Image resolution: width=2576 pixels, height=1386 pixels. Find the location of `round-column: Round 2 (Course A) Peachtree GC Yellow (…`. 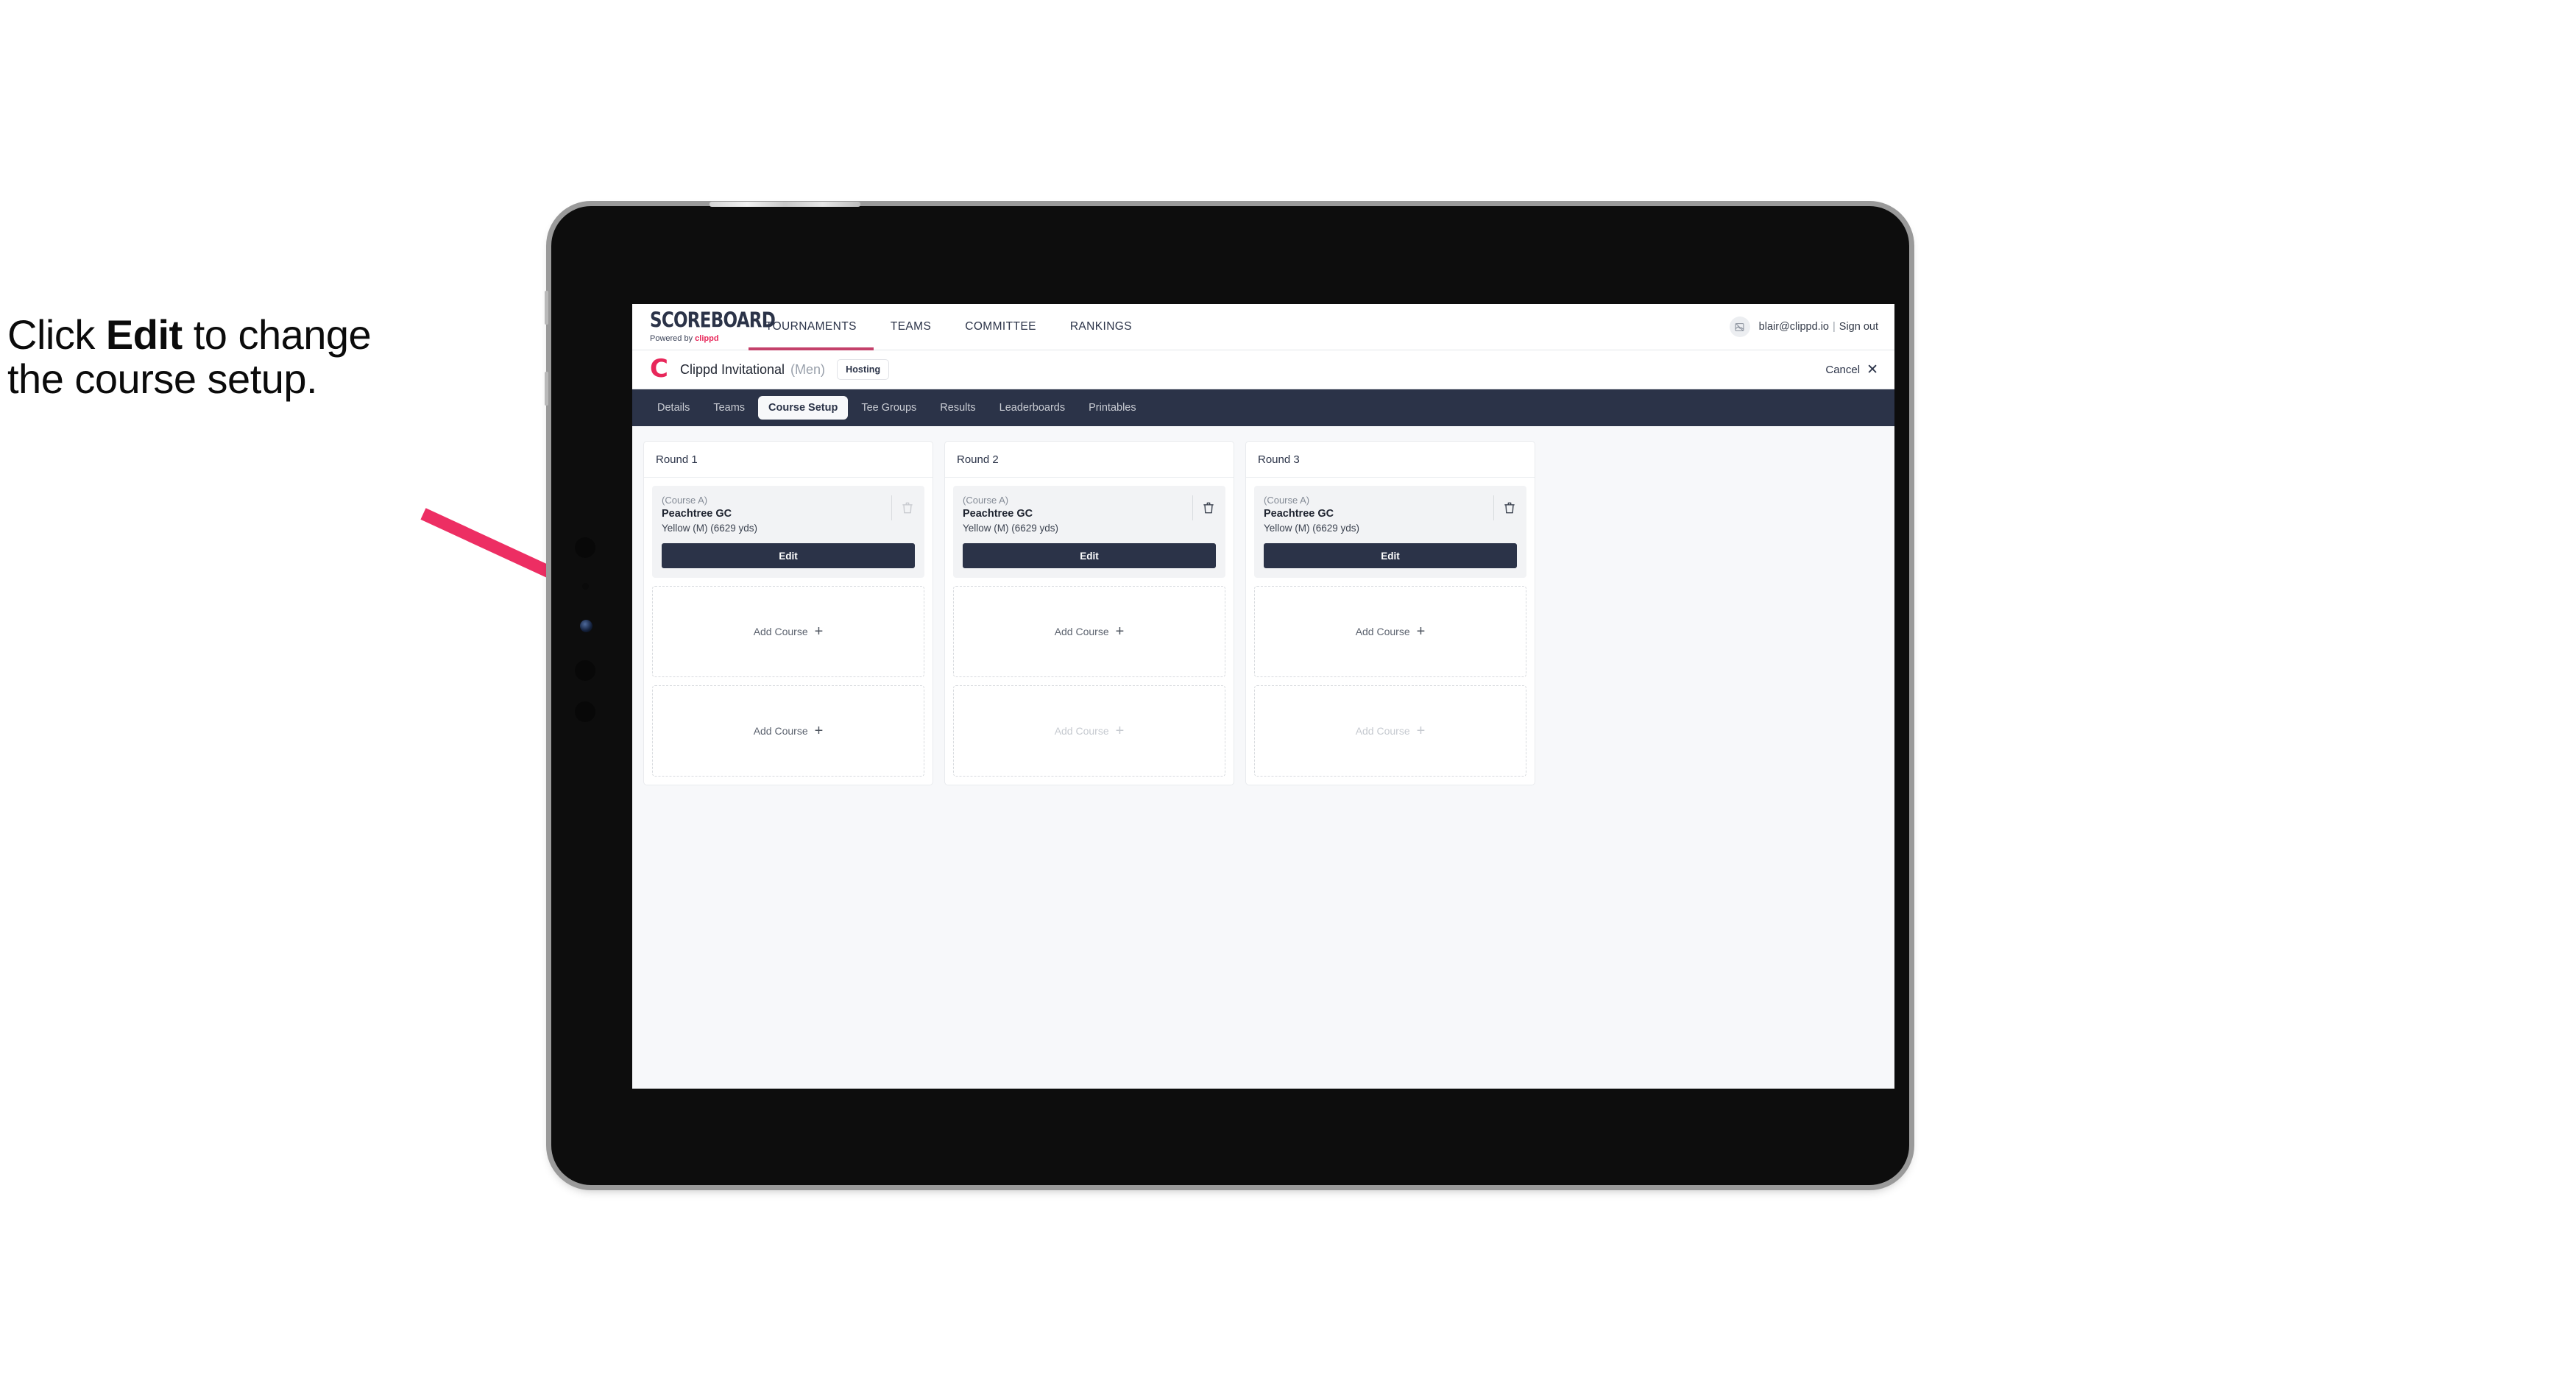

round-column: Round 2 (Course A) Peachtree GC Yellow (… is located at coordinates (1089, 613).